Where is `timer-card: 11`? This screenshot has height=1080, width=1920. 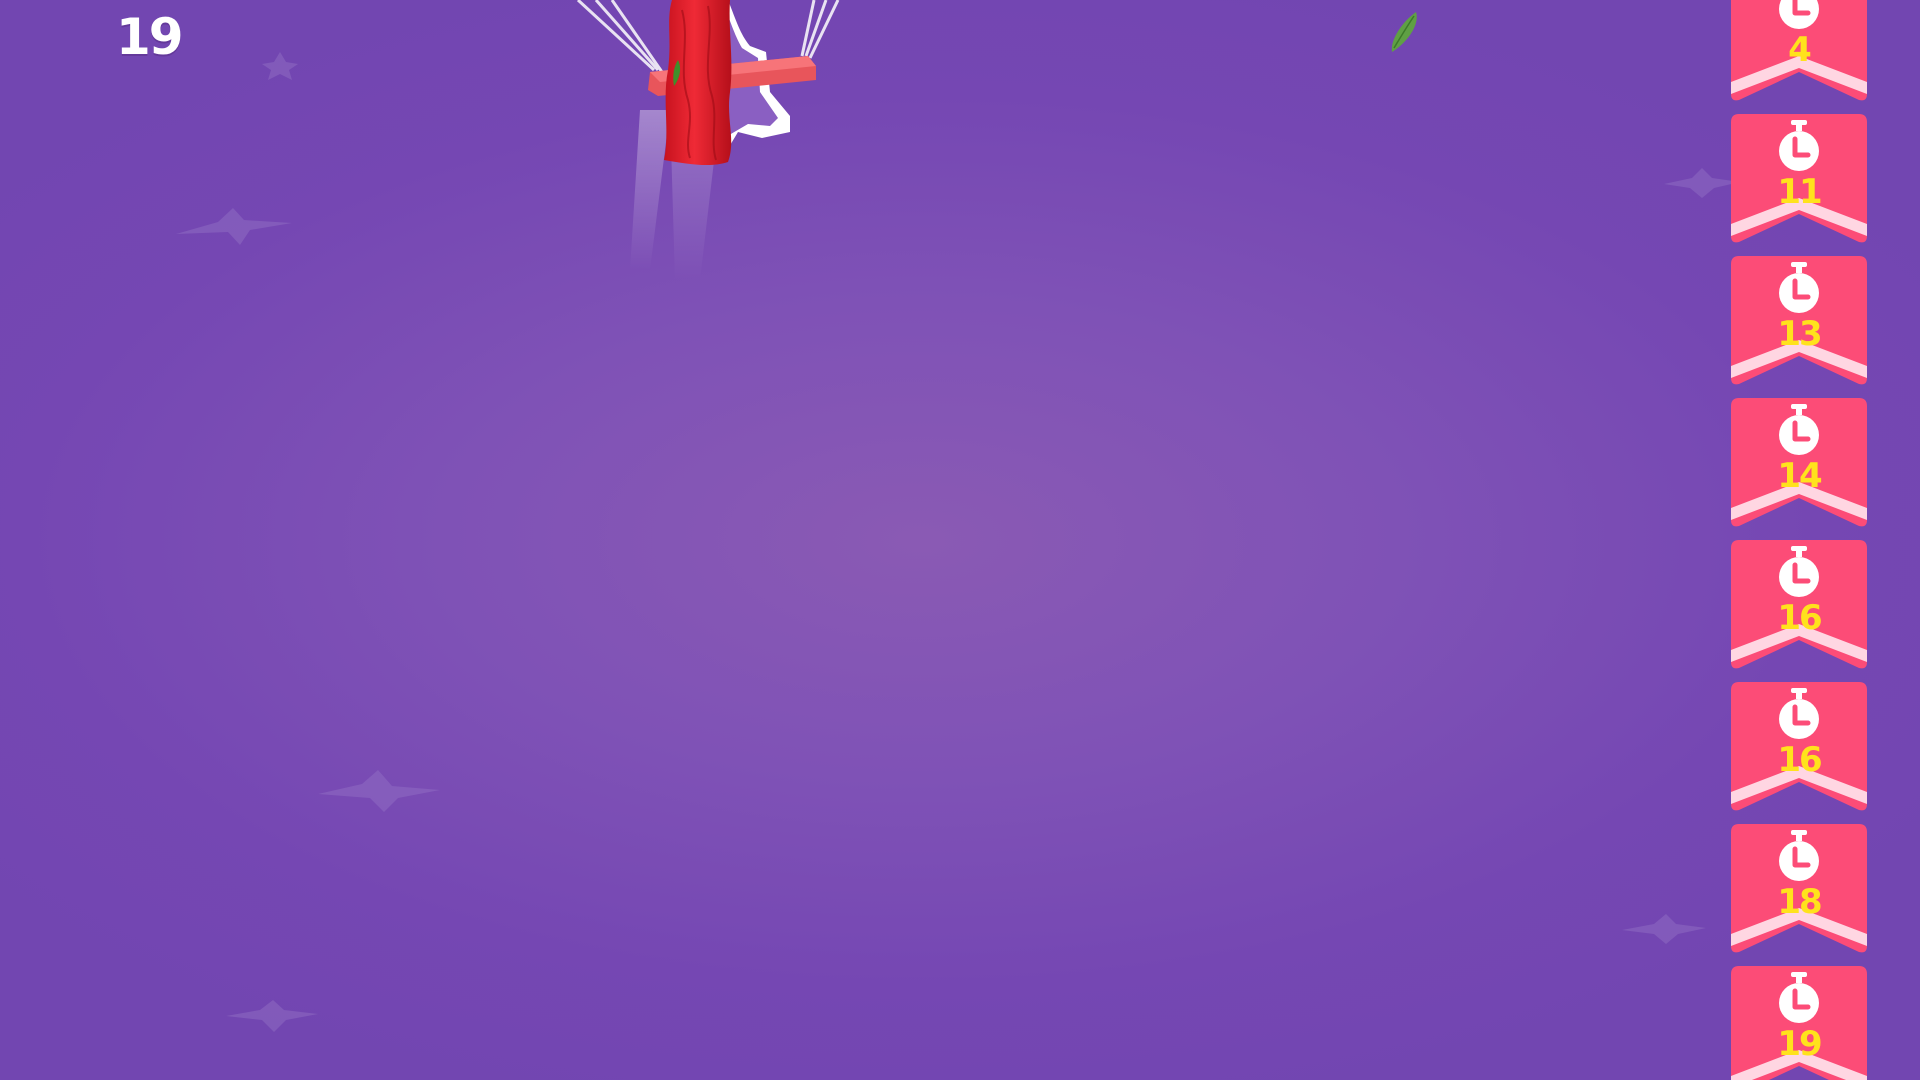 timer-card: 11 is located at coordinates (1799, 182).